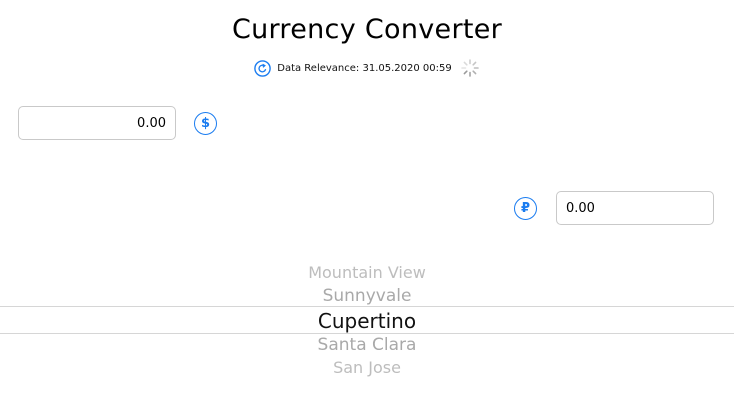 The image size is (734, 411). Describe the element at coordinates (367, 272) in the screenshot. I see `picker-item: Mountain View` at that location.